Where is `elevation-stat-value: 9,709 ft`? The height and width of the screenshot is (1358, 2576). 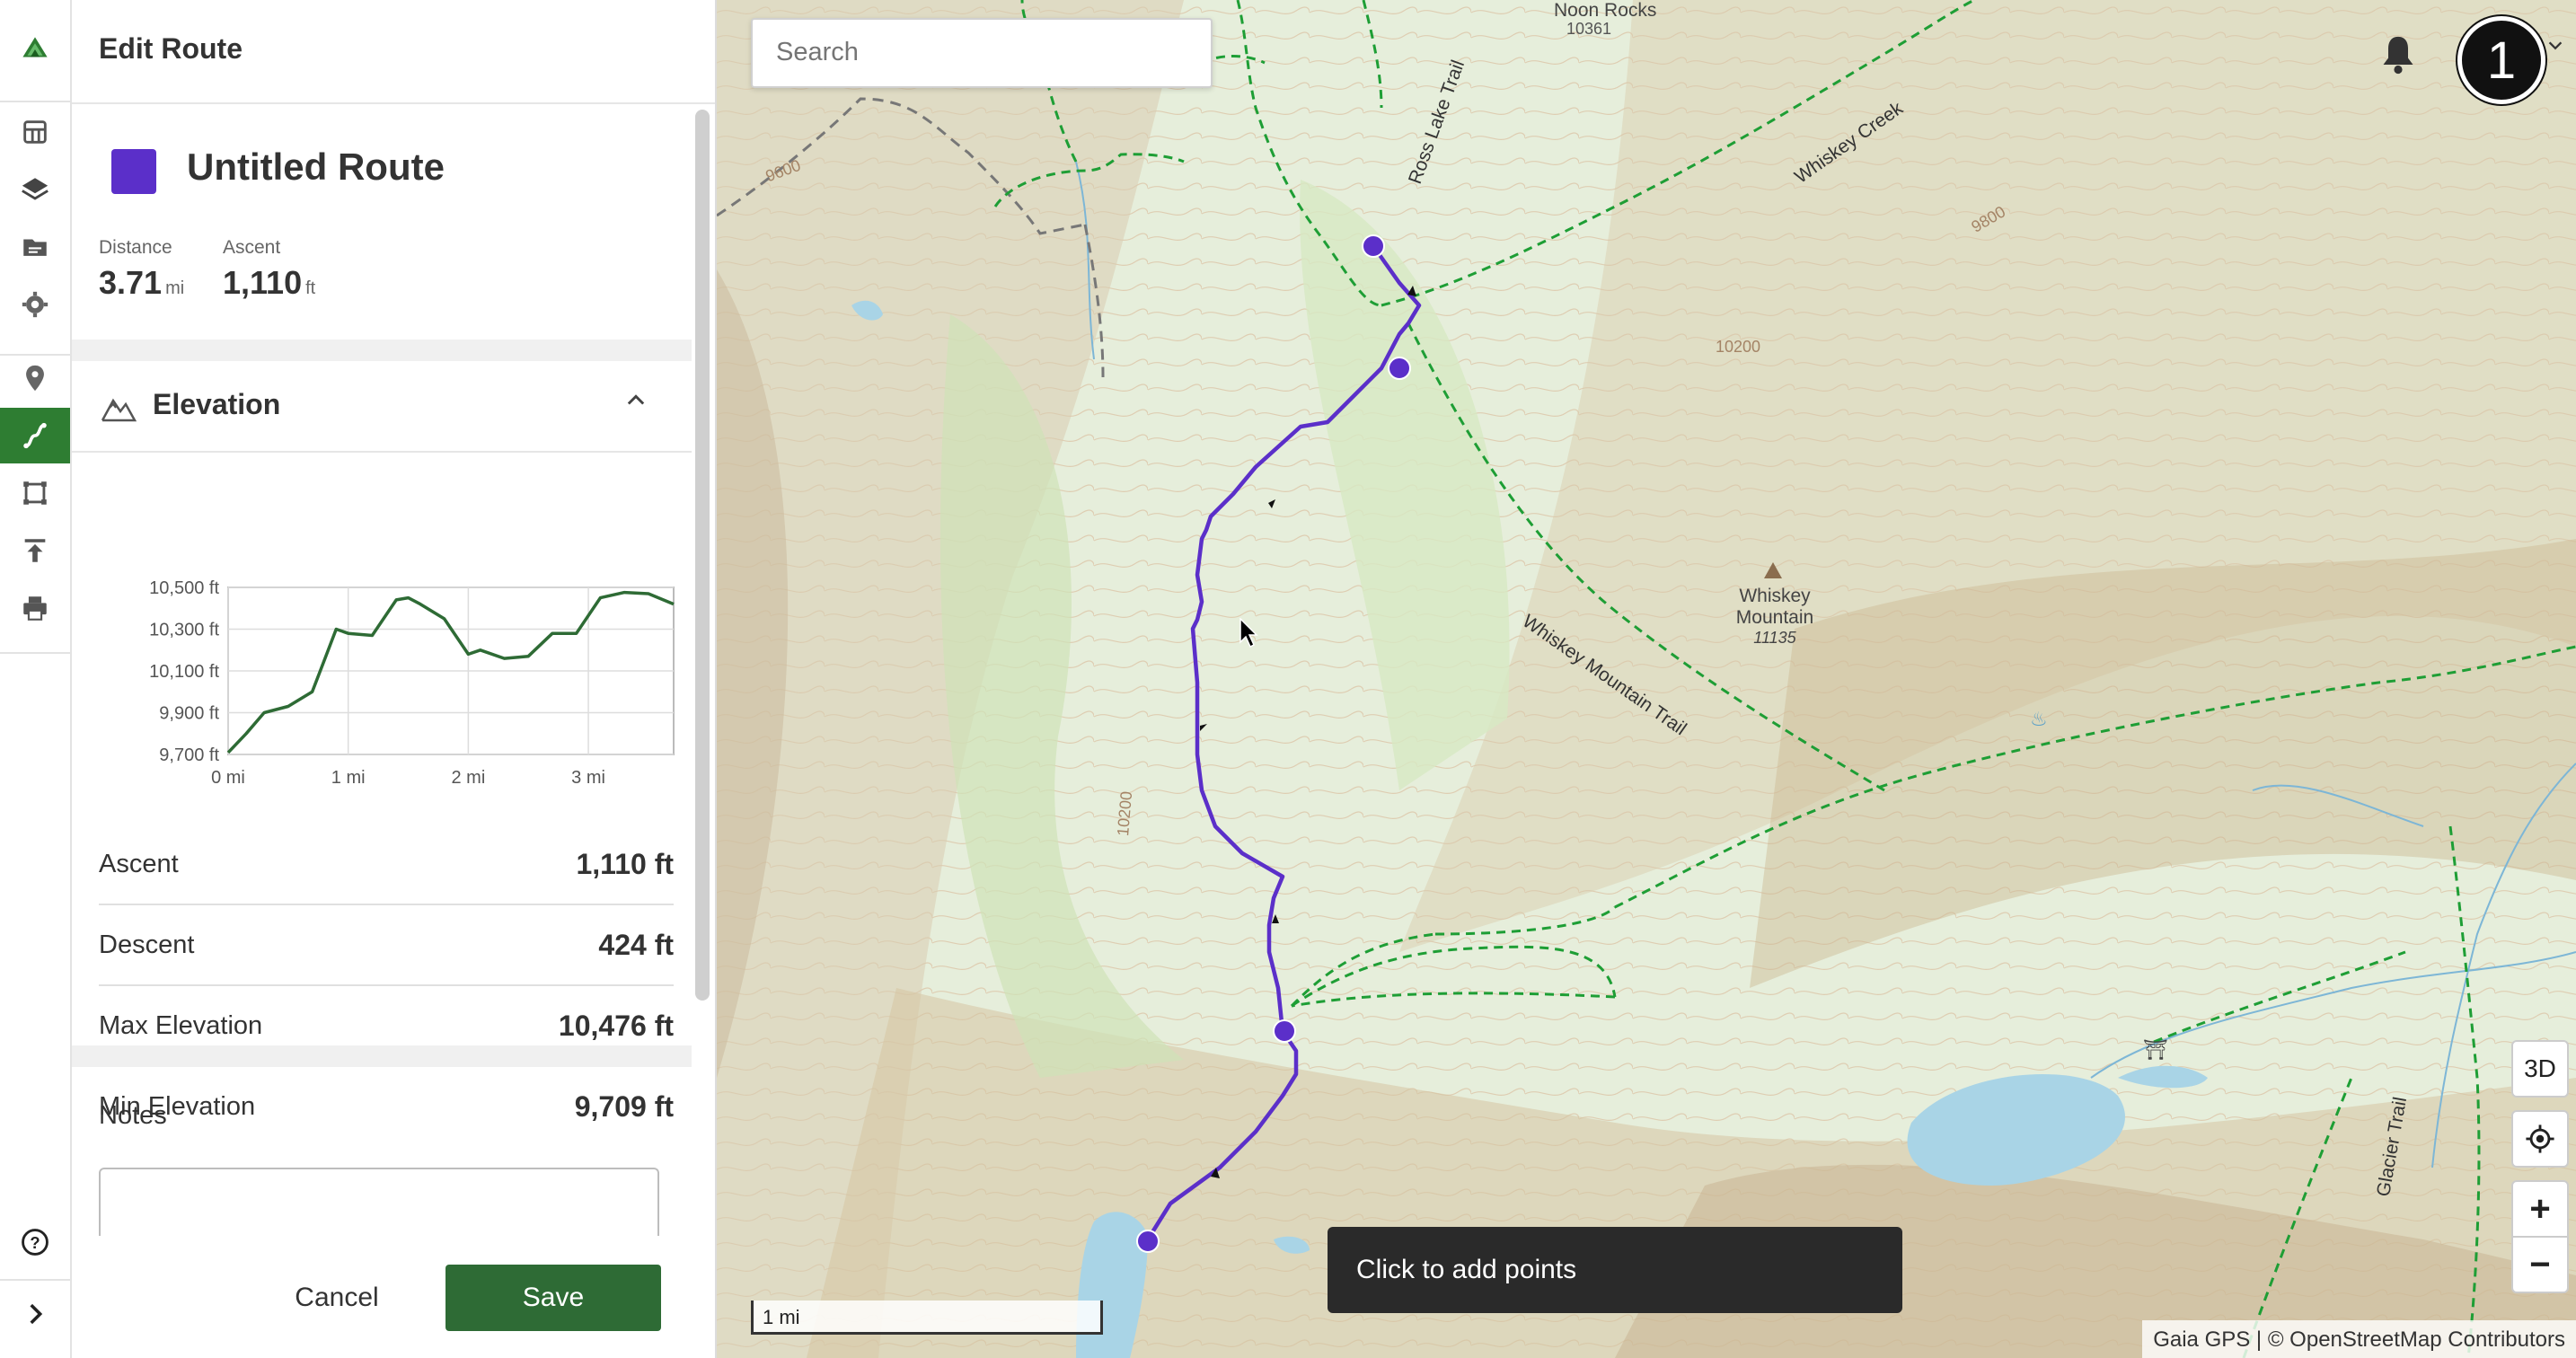
elevation-stat-value: 9,709 ft is located at coordinates (624, 1106).